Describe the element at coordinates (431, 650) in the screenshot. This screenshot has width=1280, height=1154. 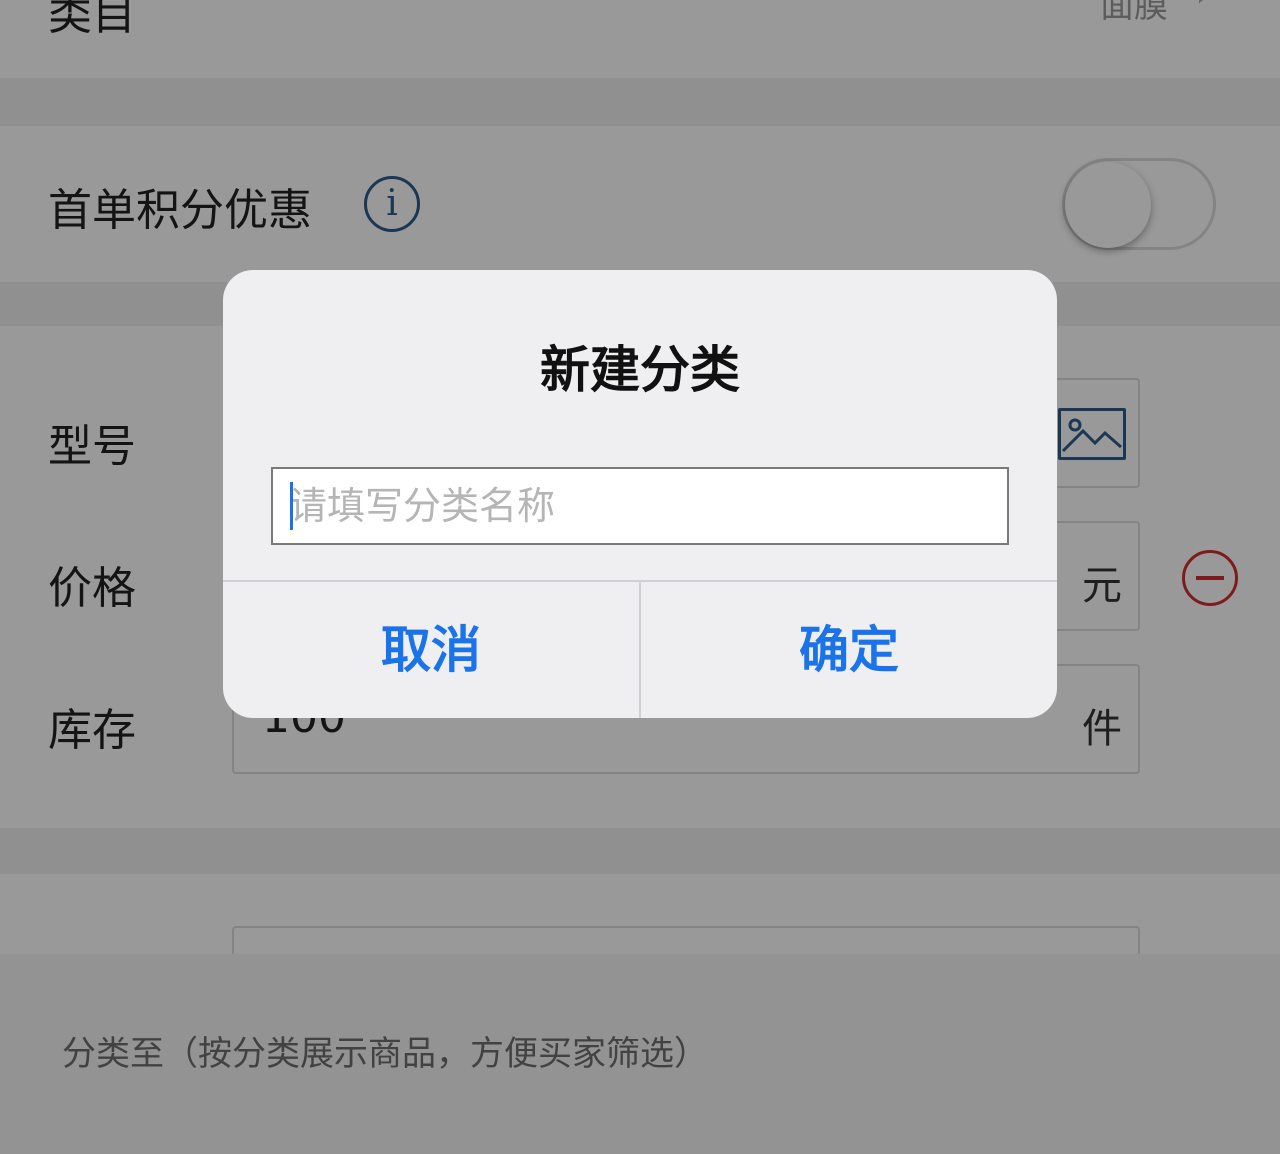
I see `cancel-button: 取消` at that location.